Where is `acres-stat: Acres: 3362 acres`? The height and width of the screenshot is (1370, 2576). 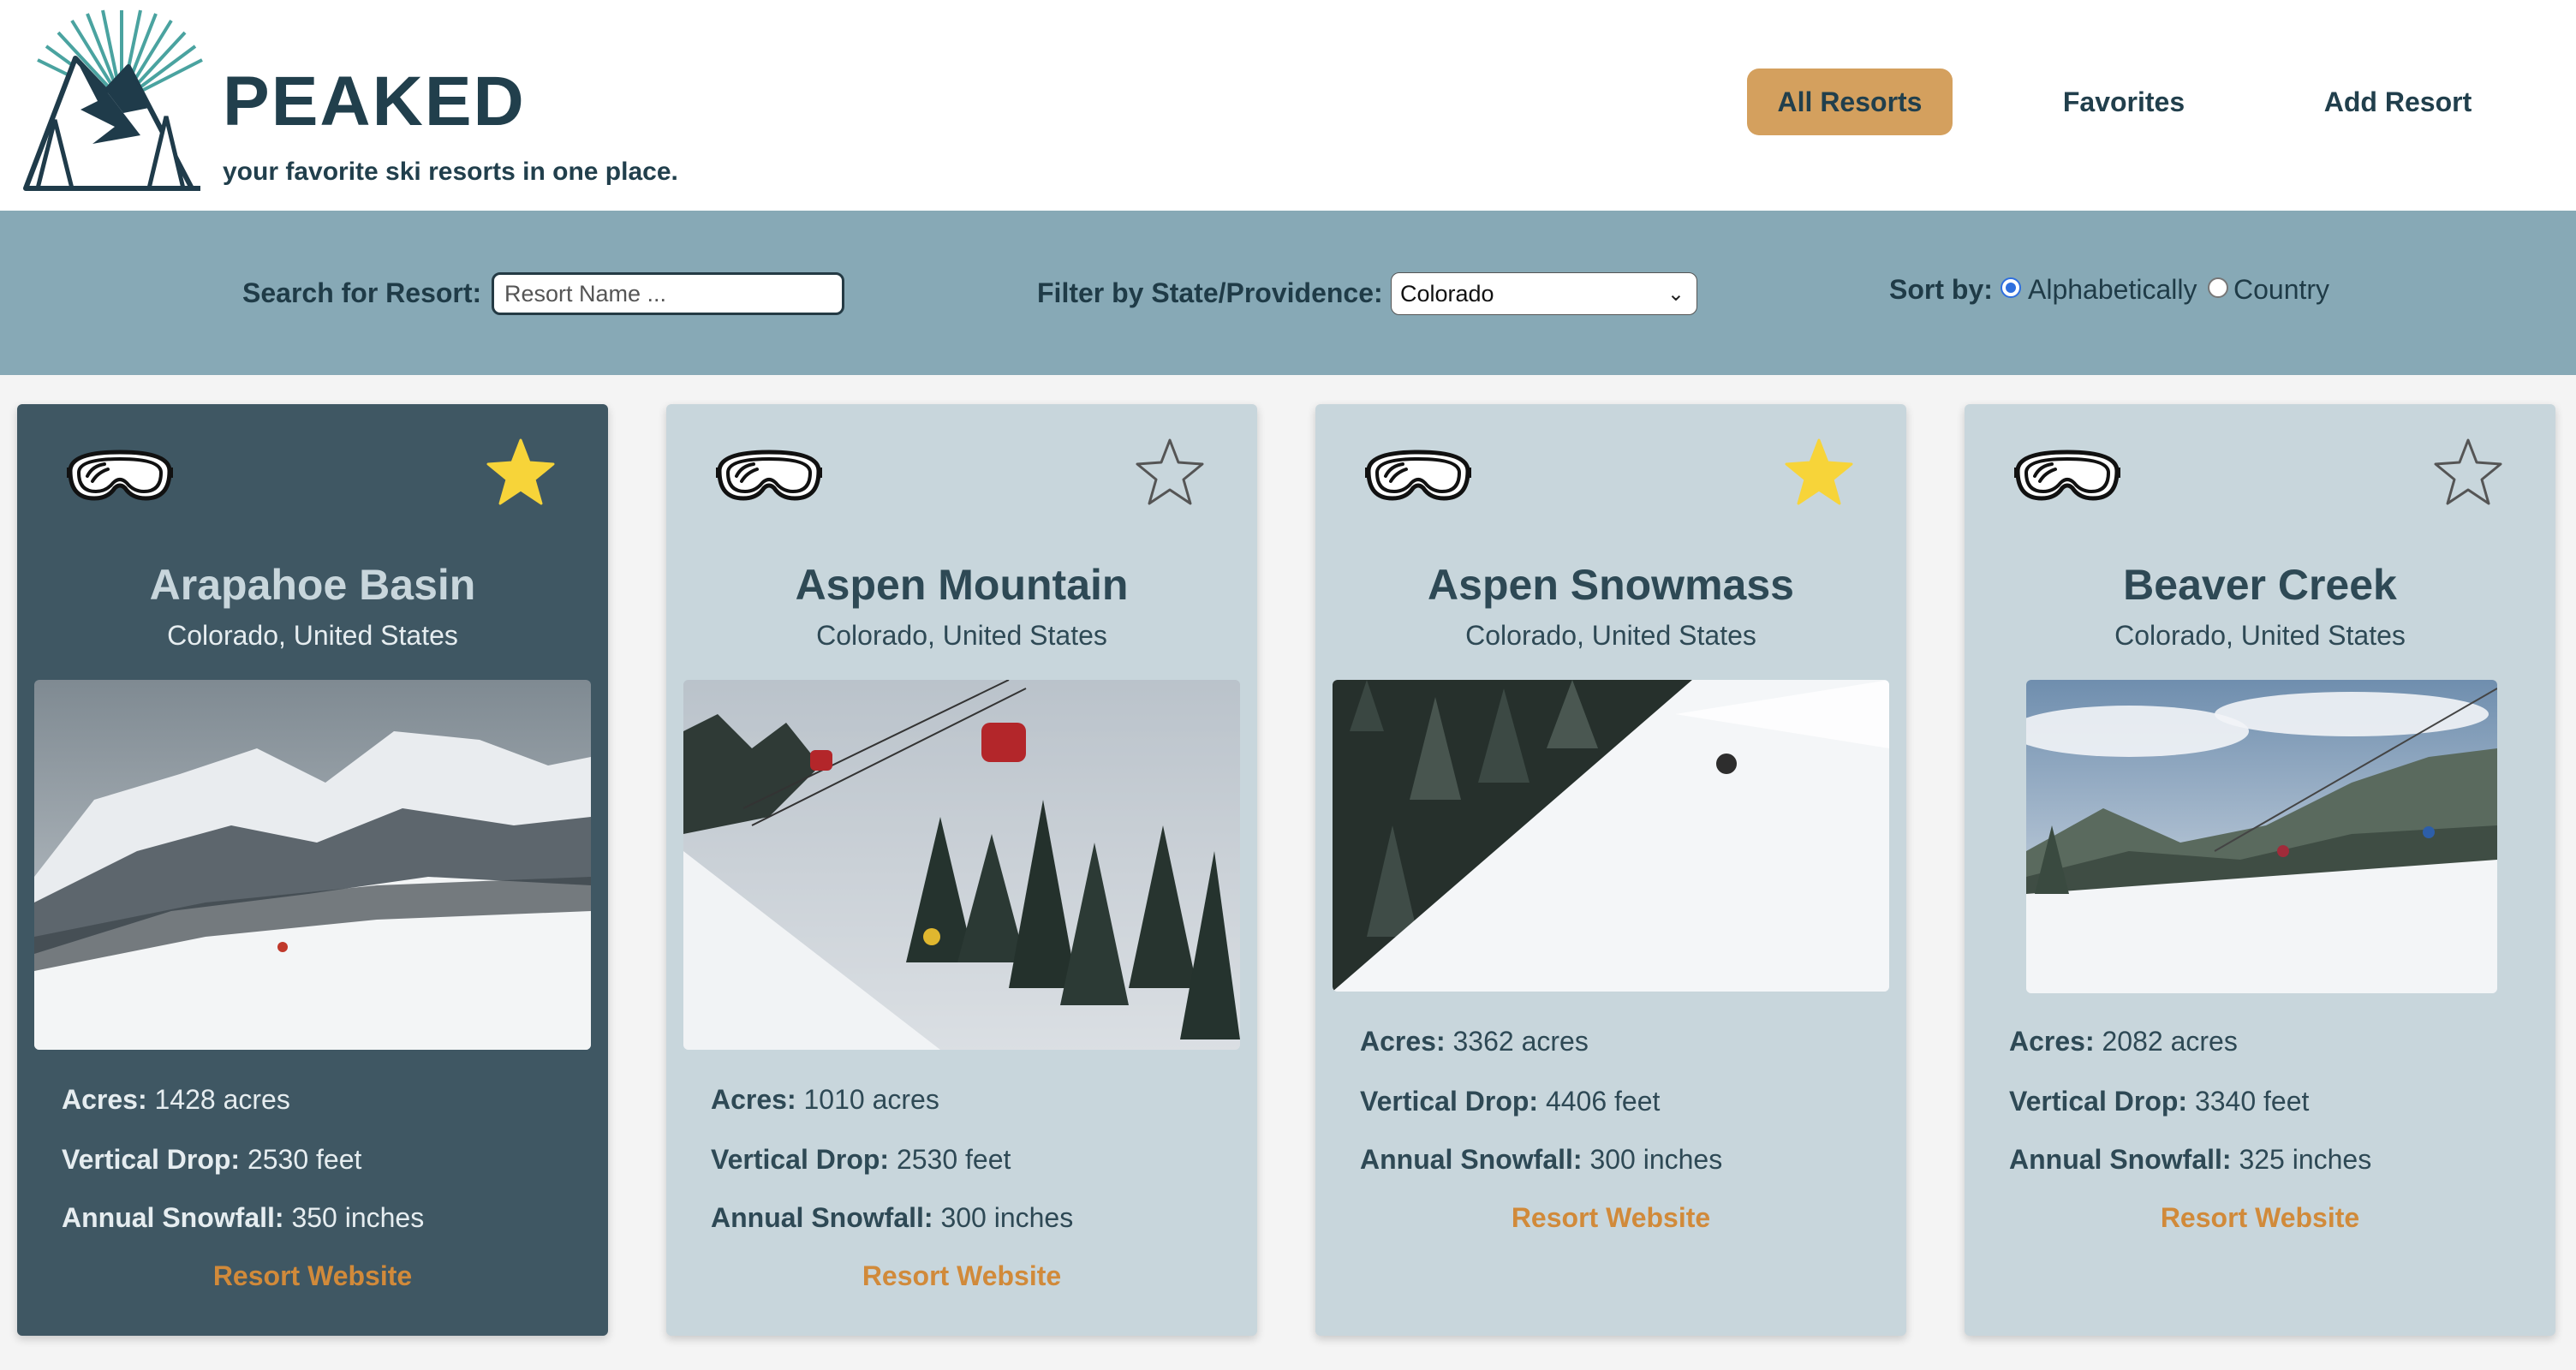 acres-stat: Acres: 3362 acres is located at coordinates (1474, 1041).